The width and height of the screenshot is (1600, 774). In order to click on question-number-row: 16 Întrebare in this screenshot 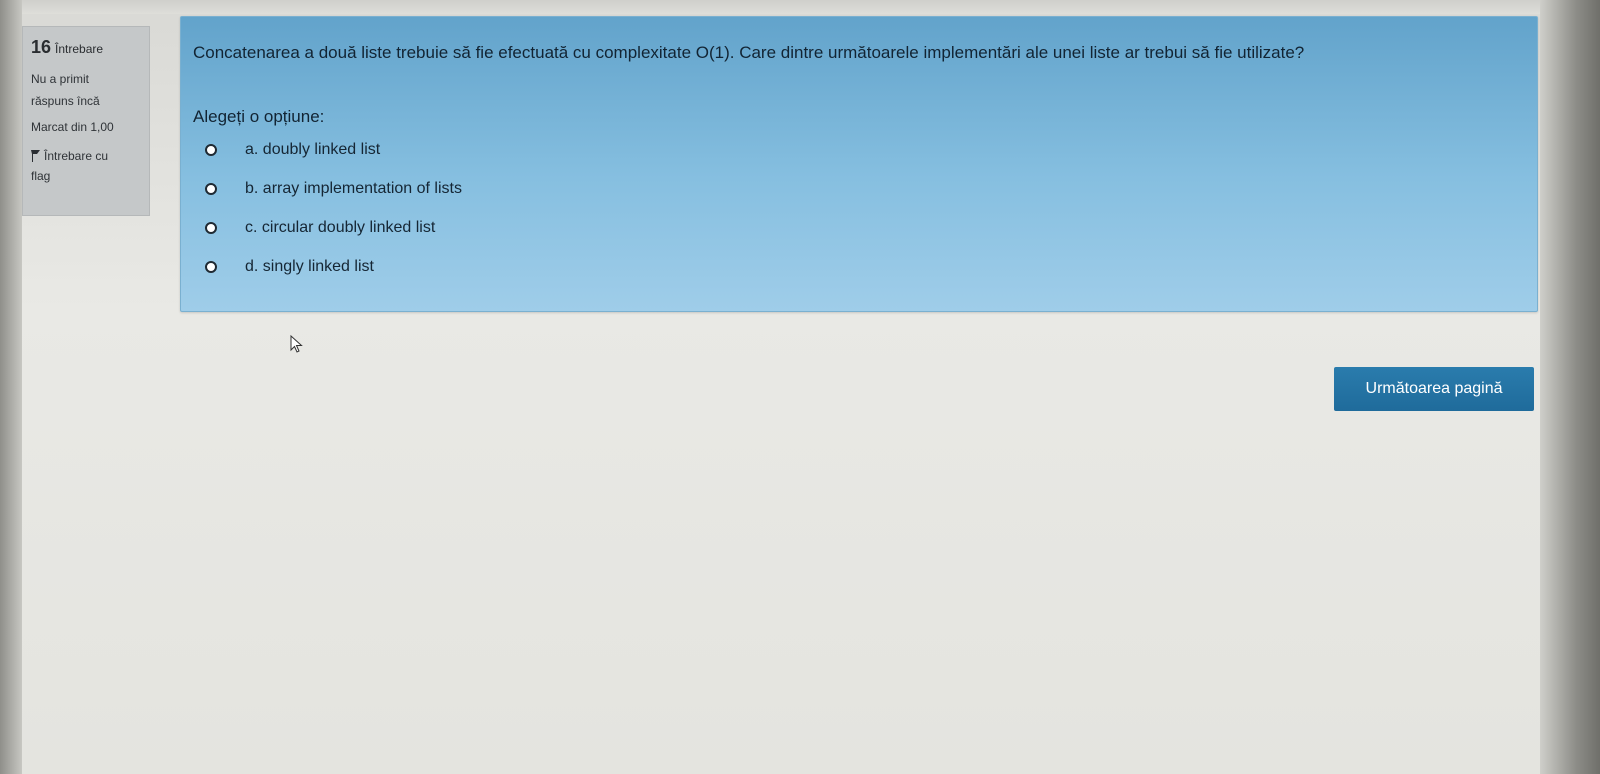, I will do `click(86, 47)`.